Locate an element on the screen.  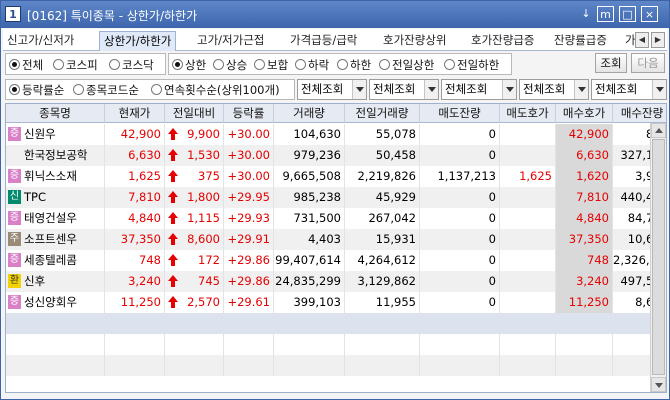
scroll-down-icon is located at coordinates (658, 384).